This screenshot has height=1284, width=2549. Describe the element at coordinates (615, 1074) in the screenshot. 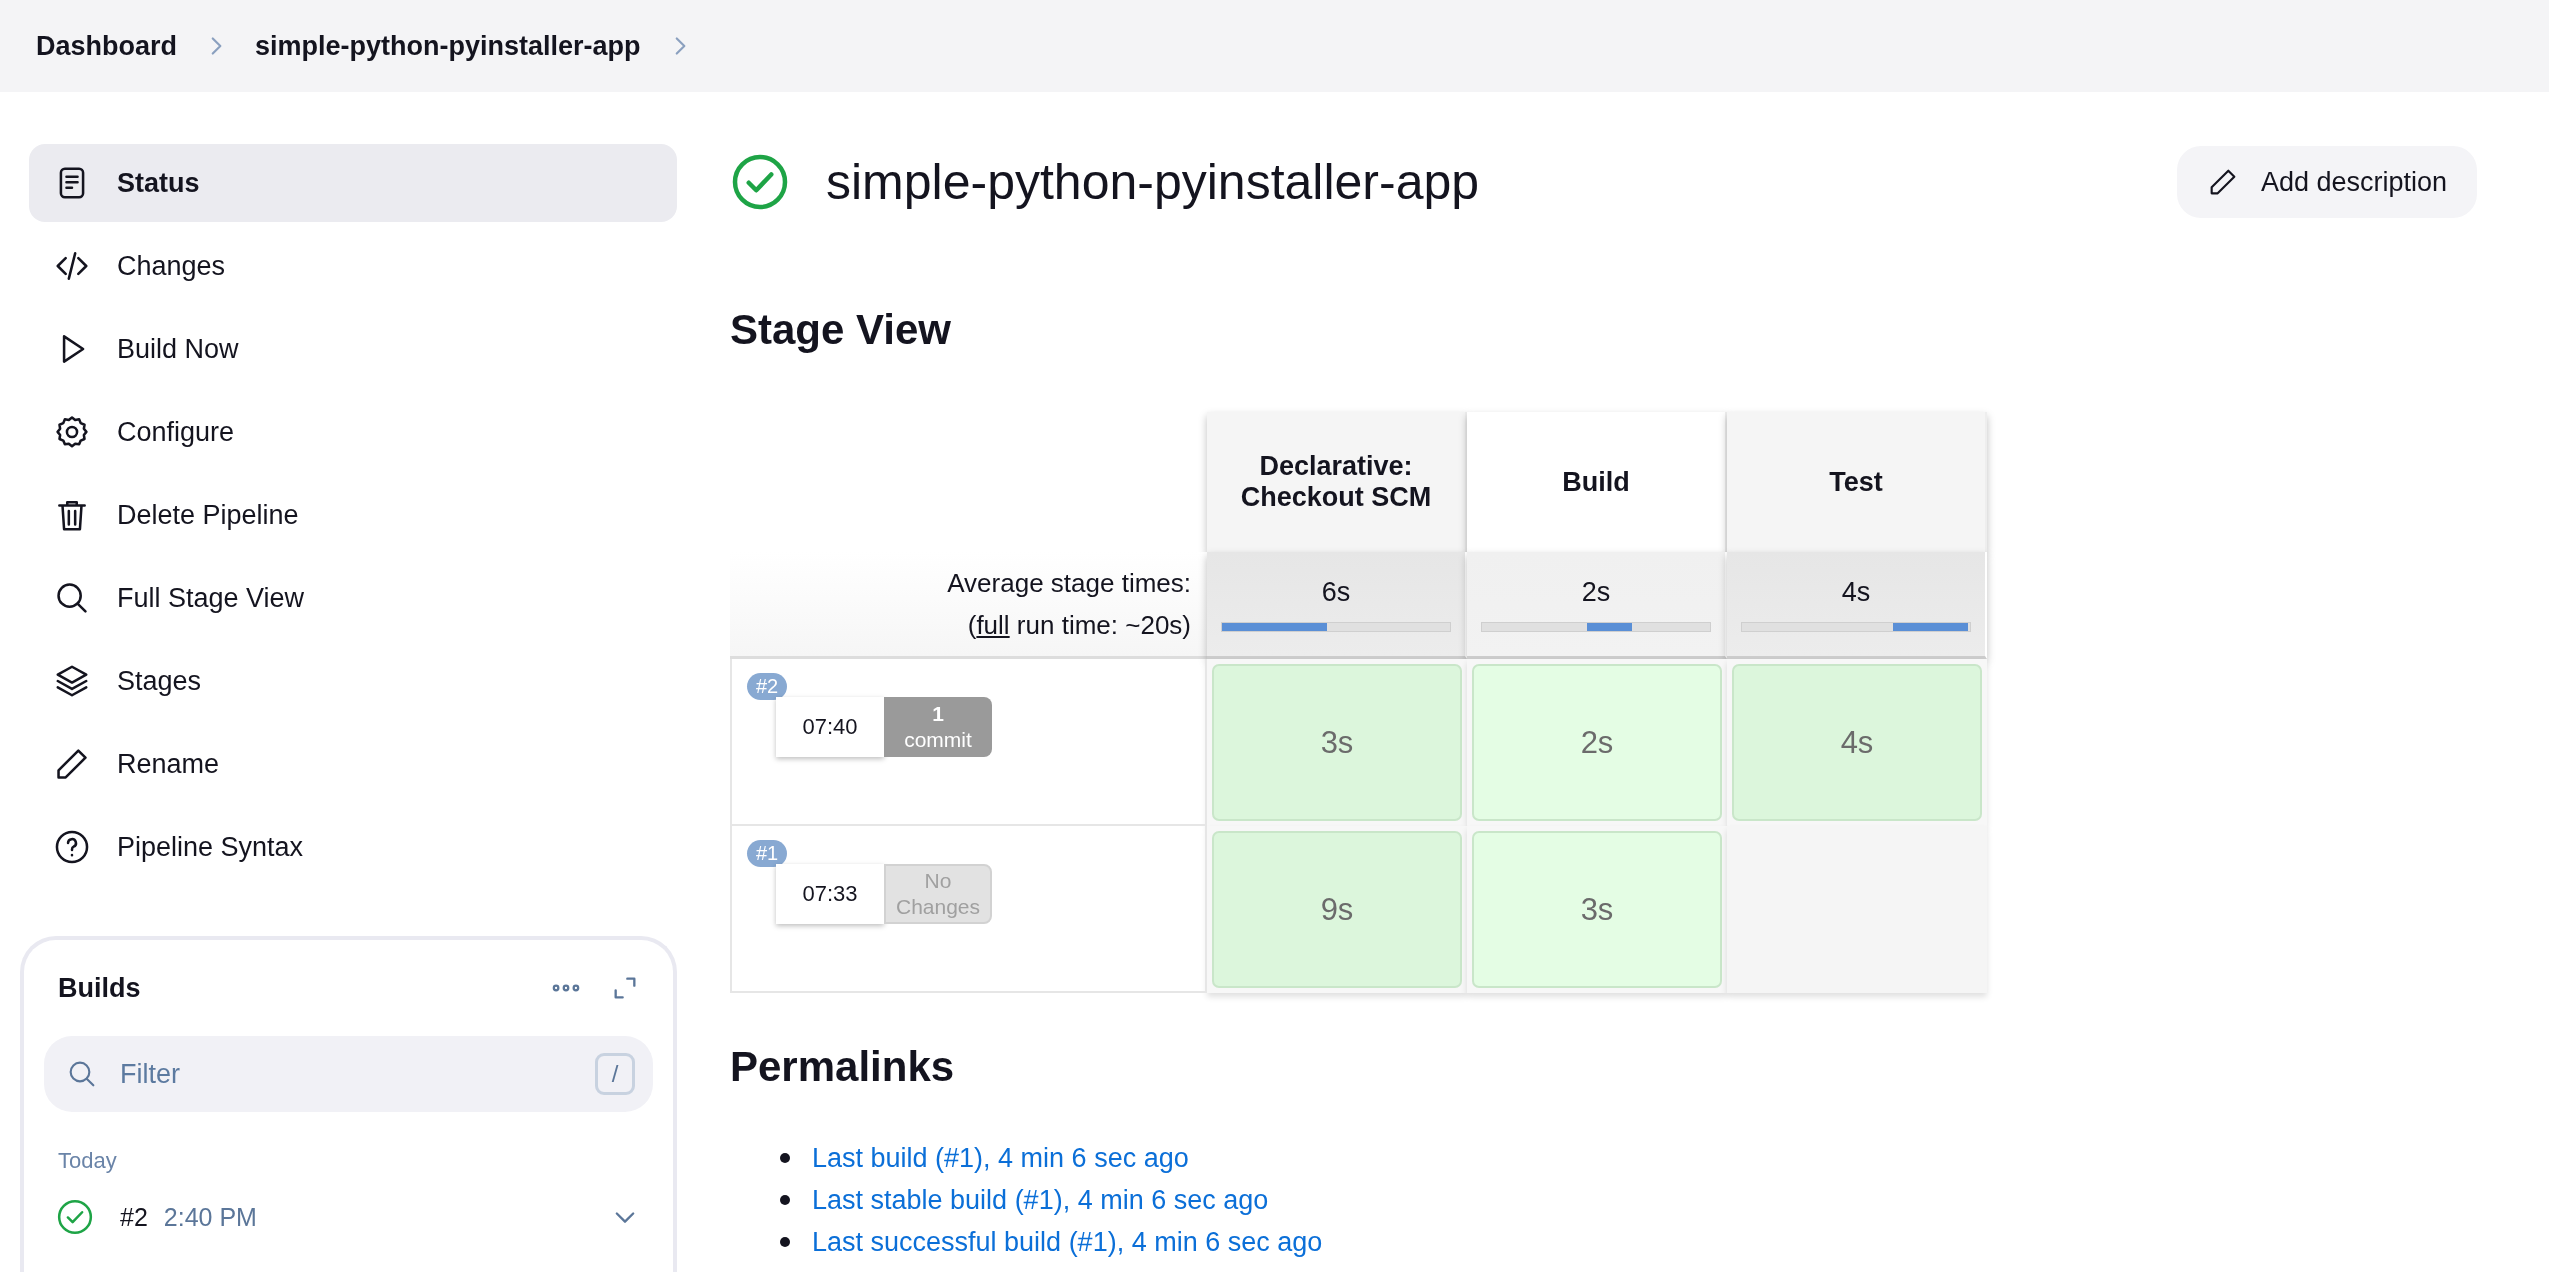

I see `shortcut-key: /` at that location.